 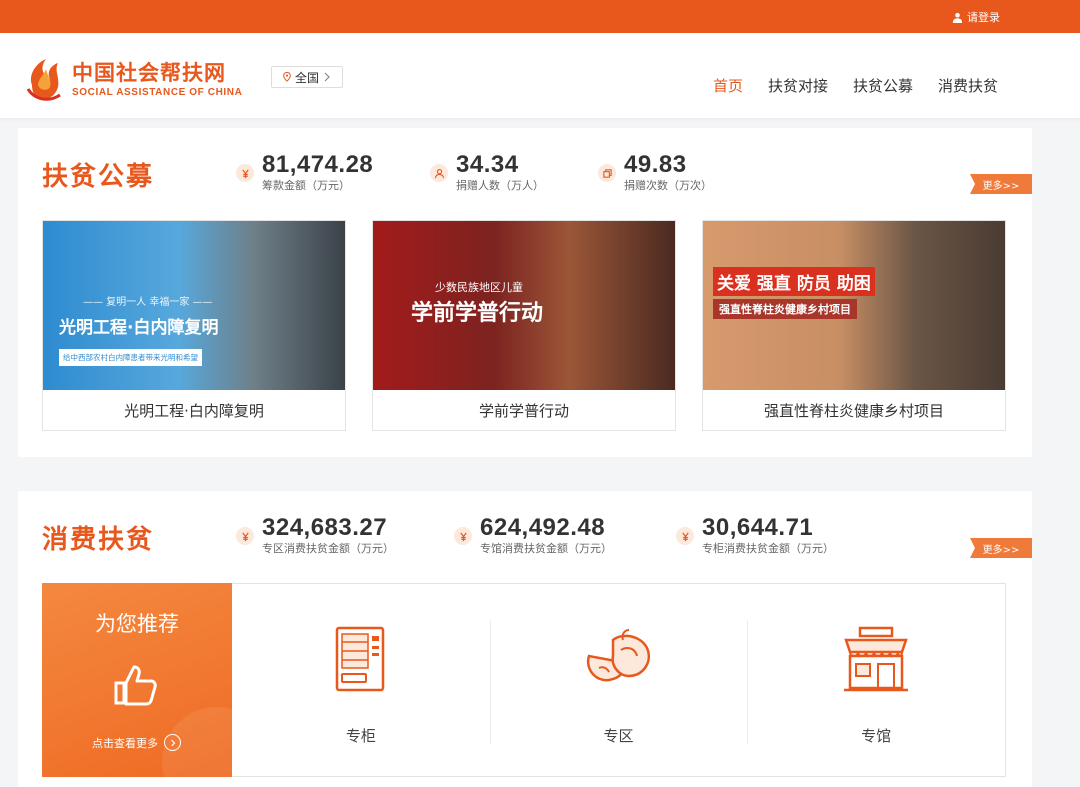 I want to click on location-pin-icon, so click(x=287, y=77).